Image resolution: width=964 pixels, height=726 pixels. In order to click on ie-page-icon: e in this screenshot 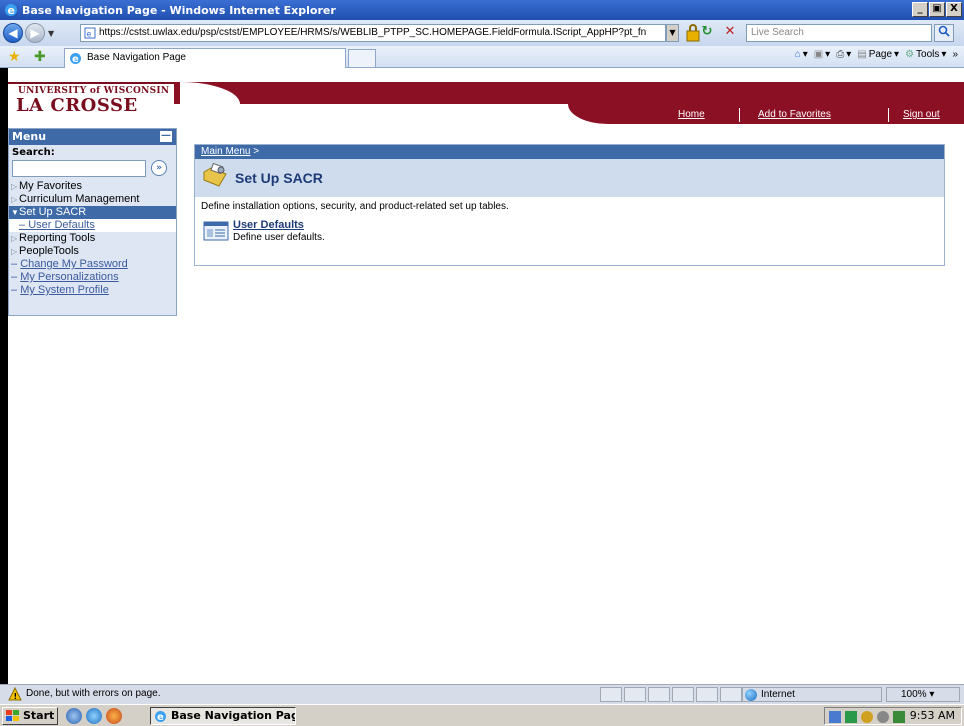, I will do `click(75, 59)`.